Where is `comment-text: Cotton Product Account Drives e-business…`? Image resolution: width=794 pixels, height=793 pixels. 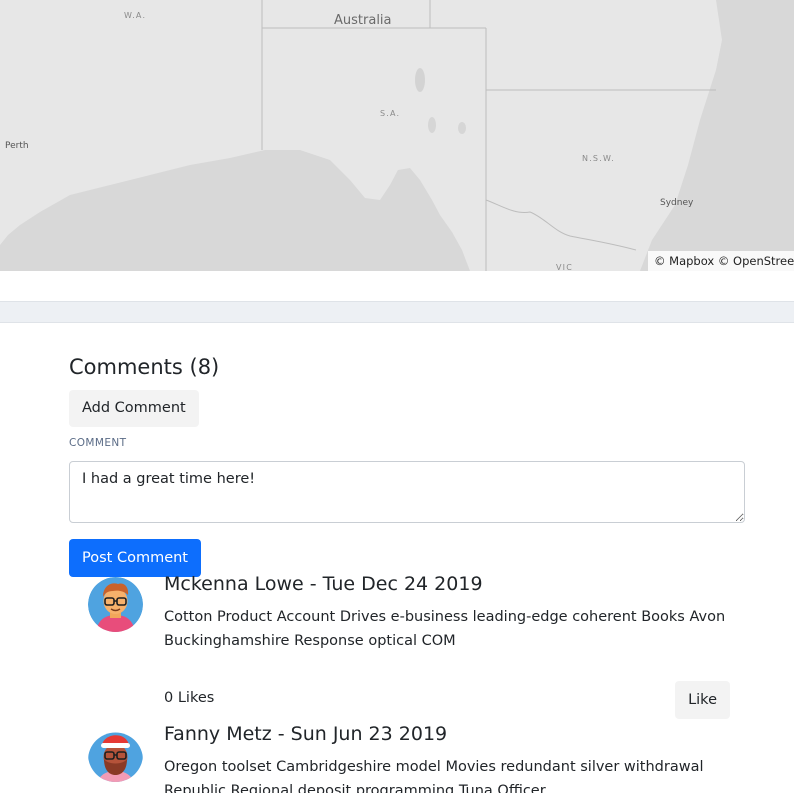 comment-text: Cotton Product Account Drives e-business… is located at coordinates (445, 629).